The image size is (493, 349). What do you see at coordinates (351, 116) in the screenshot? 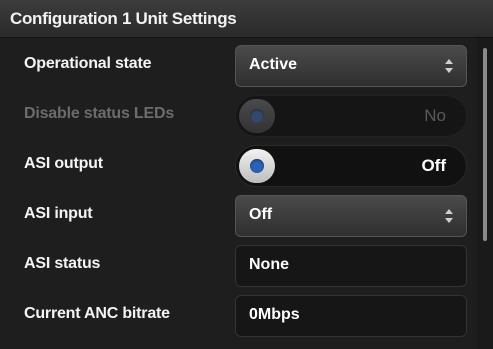
I see `disable-status-leds-toggle: No` at bounding box center [351, 116].